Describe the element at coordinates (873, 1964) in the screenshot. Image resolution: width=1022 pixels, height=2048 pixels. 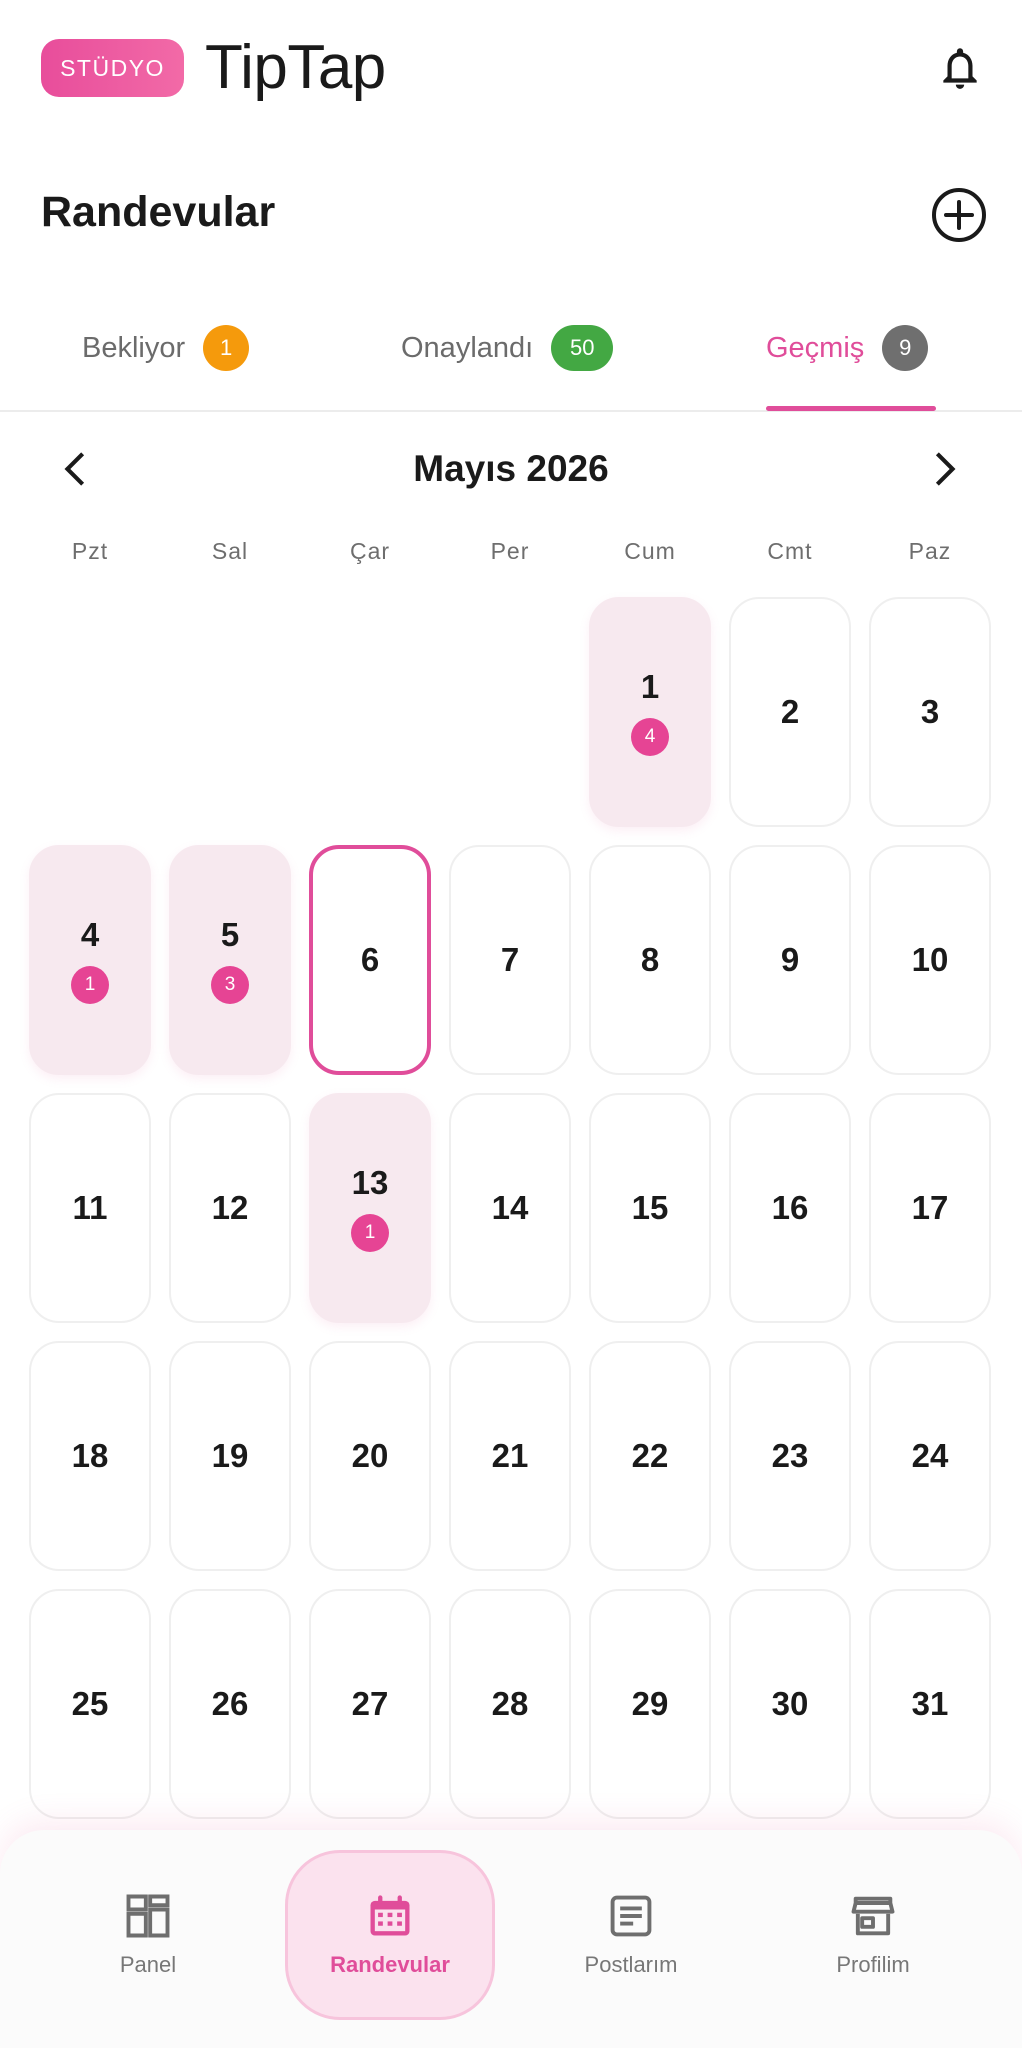
I see `nav-label: Profilim` at that location.